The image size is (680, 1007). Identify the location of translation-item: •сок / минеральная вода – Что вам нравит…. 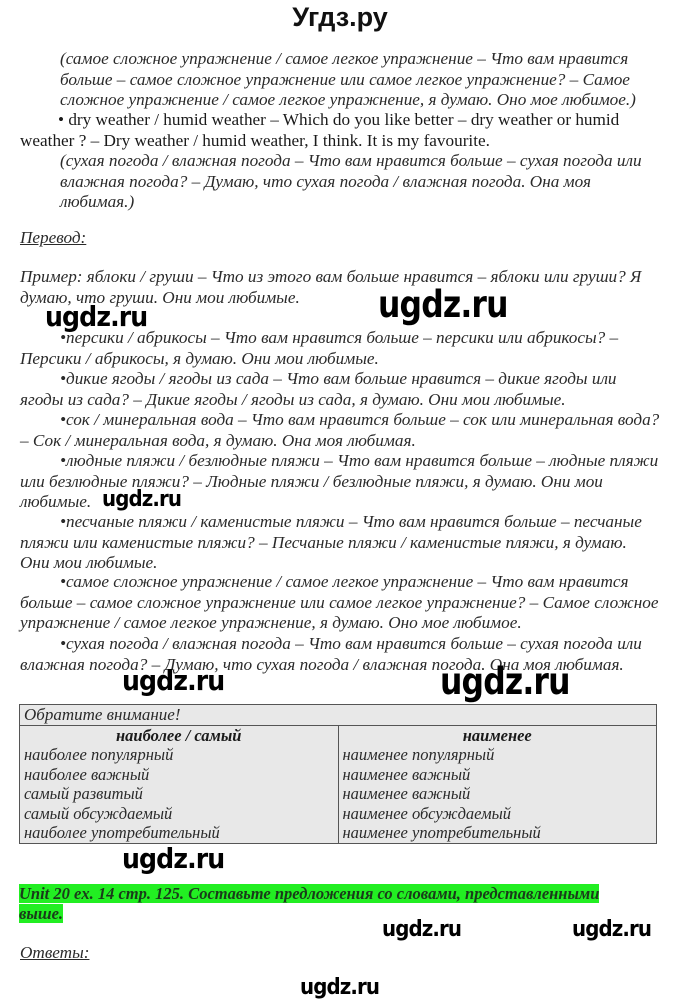
(340, 430).